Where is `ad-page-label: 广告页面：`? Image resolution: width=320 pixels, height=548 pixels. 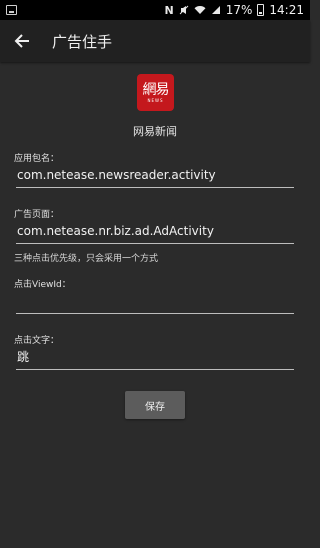
ad-page-label: 广告页面： is located at coordinates (37, 215).